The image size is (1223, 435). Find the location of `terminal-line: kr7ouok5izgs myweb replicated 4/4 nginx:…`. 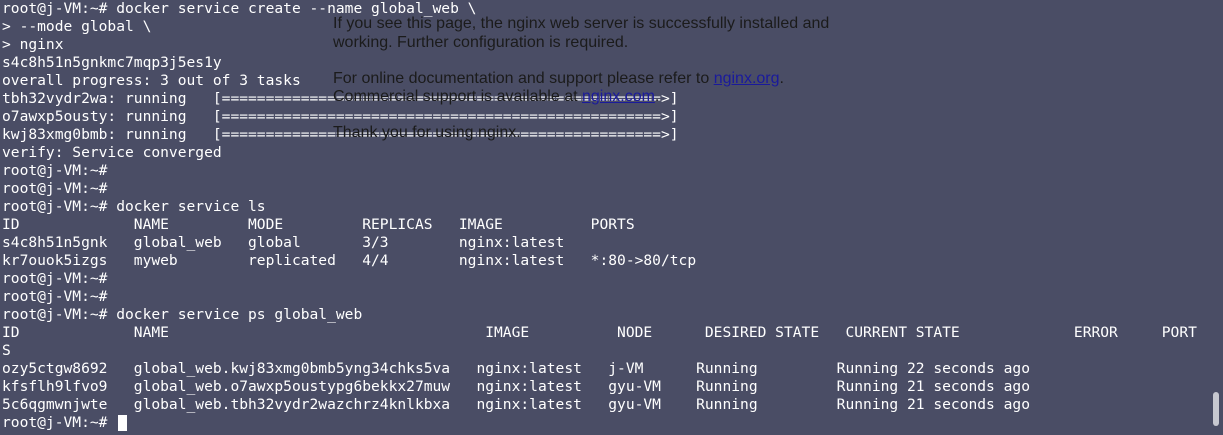

terminal-line: kr7ouok5izgs myweb replicated 4/4 nginx:… is located at coordinates (349, 260).